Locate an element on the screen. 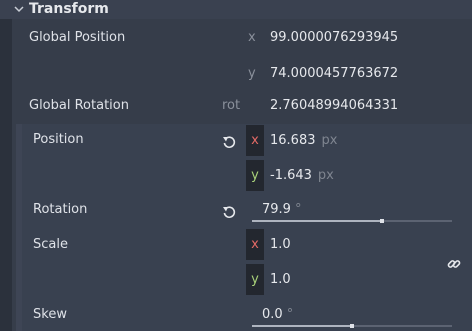 This screenshot has height=331, width=472. position-x-value: 16.683 is located at coordinates (293, 140).